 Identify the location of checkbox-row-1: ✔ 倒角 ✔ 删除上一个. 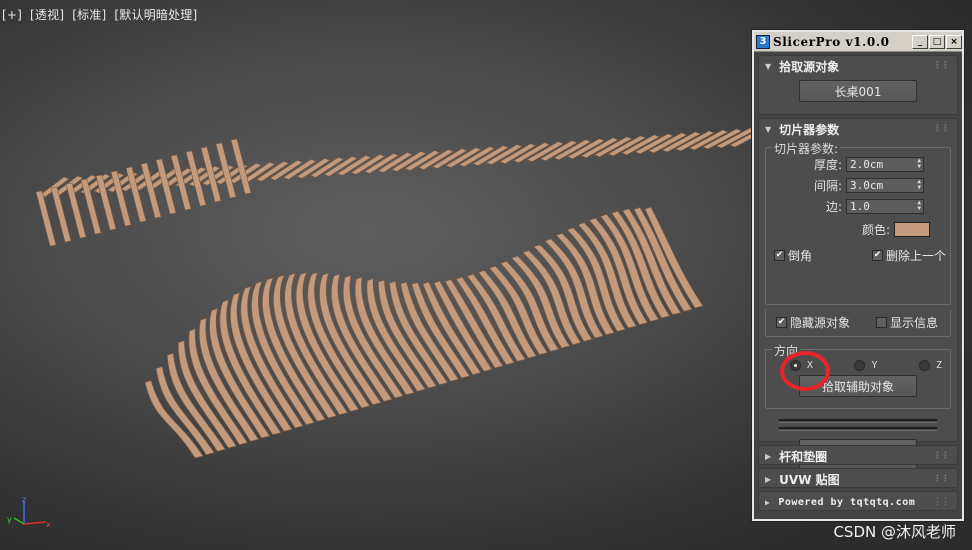
(858, 252).